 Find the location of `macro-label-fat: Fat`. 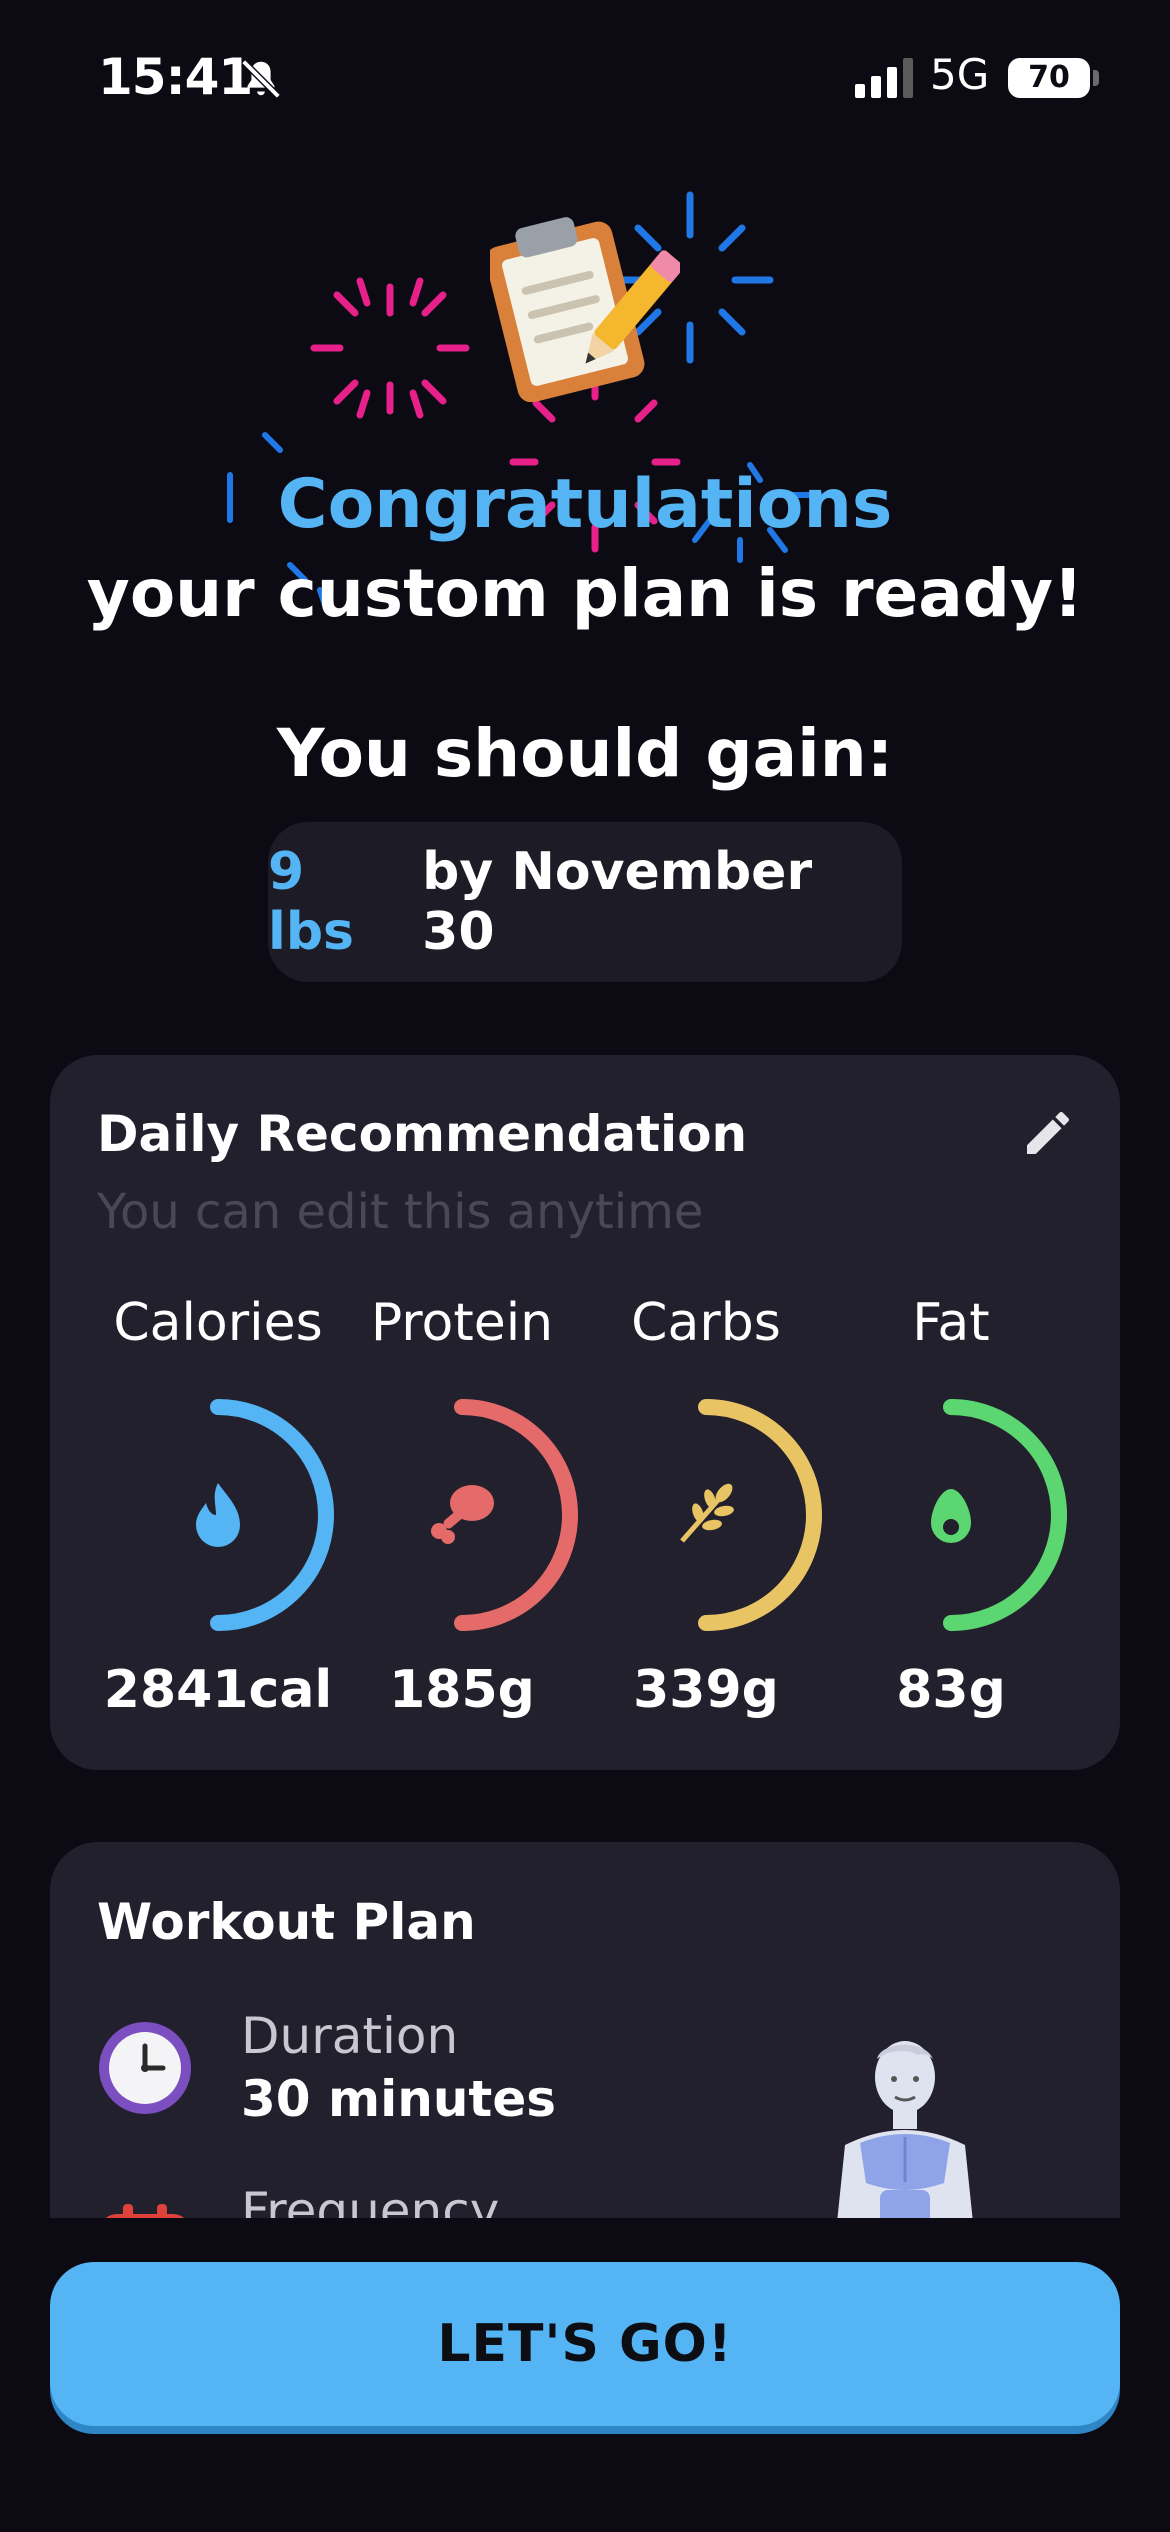

macro-label-fat: Fat is located at coordinates (951, 1323).